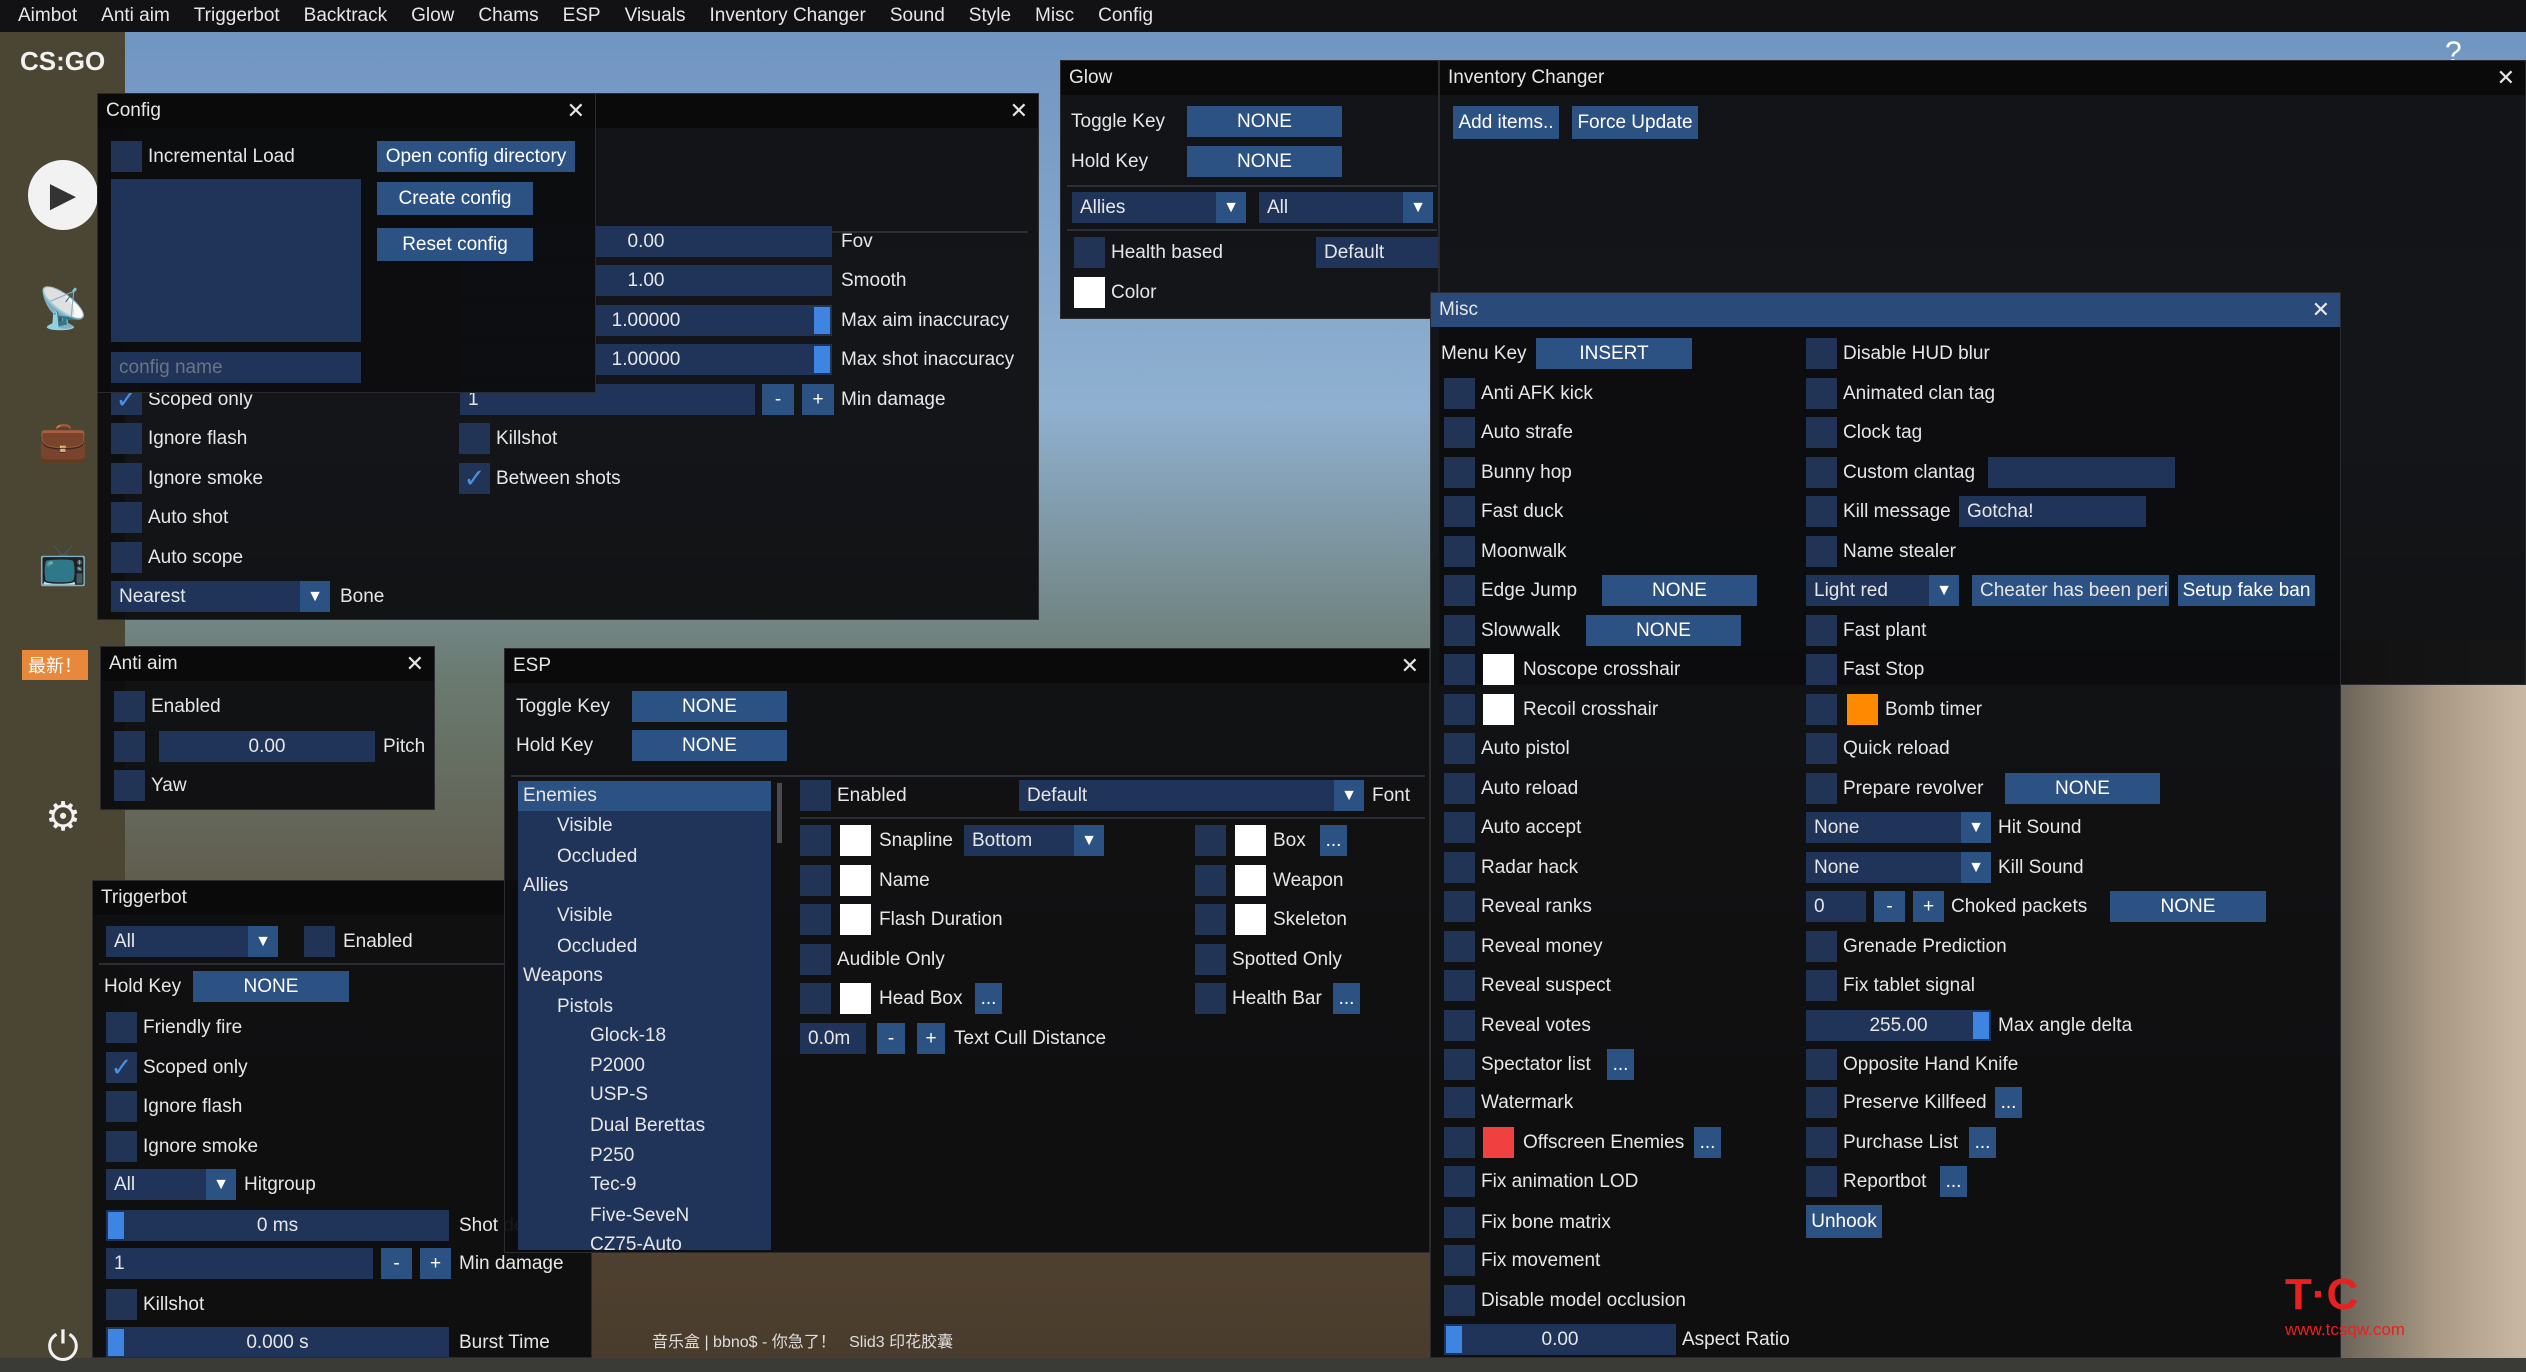 This screenshot has height=1372, width=2526. Describe the element at coordinates (585, 826) in the screenshot. I see `tree-item-enemies-visible: Visible` at that location.